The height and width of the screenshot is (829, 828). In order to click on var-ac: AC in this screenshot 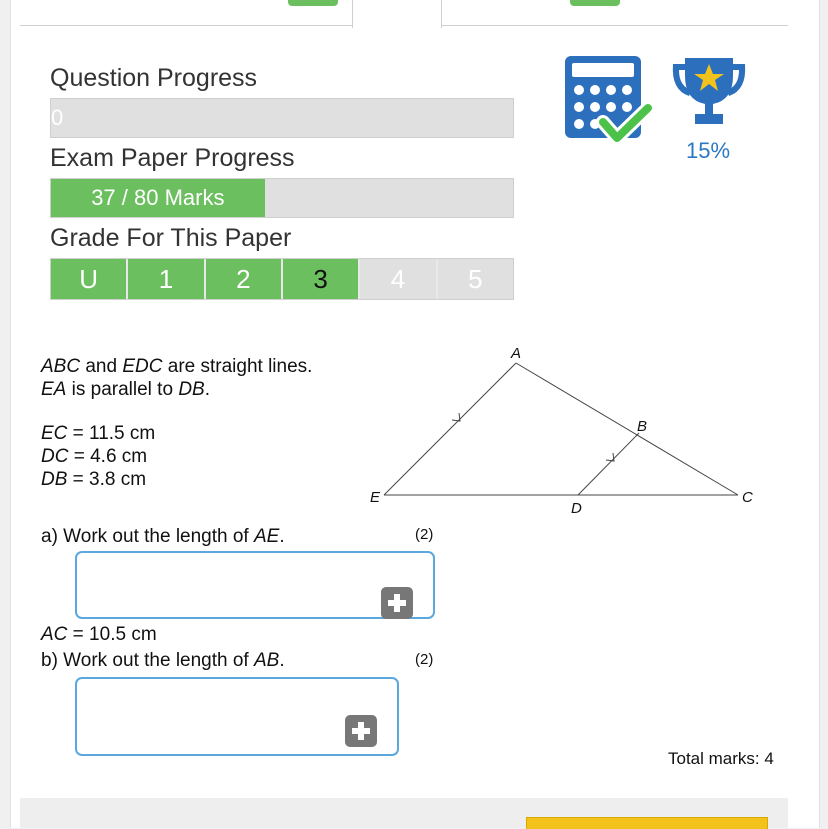, I will do `click(54, 634)`.